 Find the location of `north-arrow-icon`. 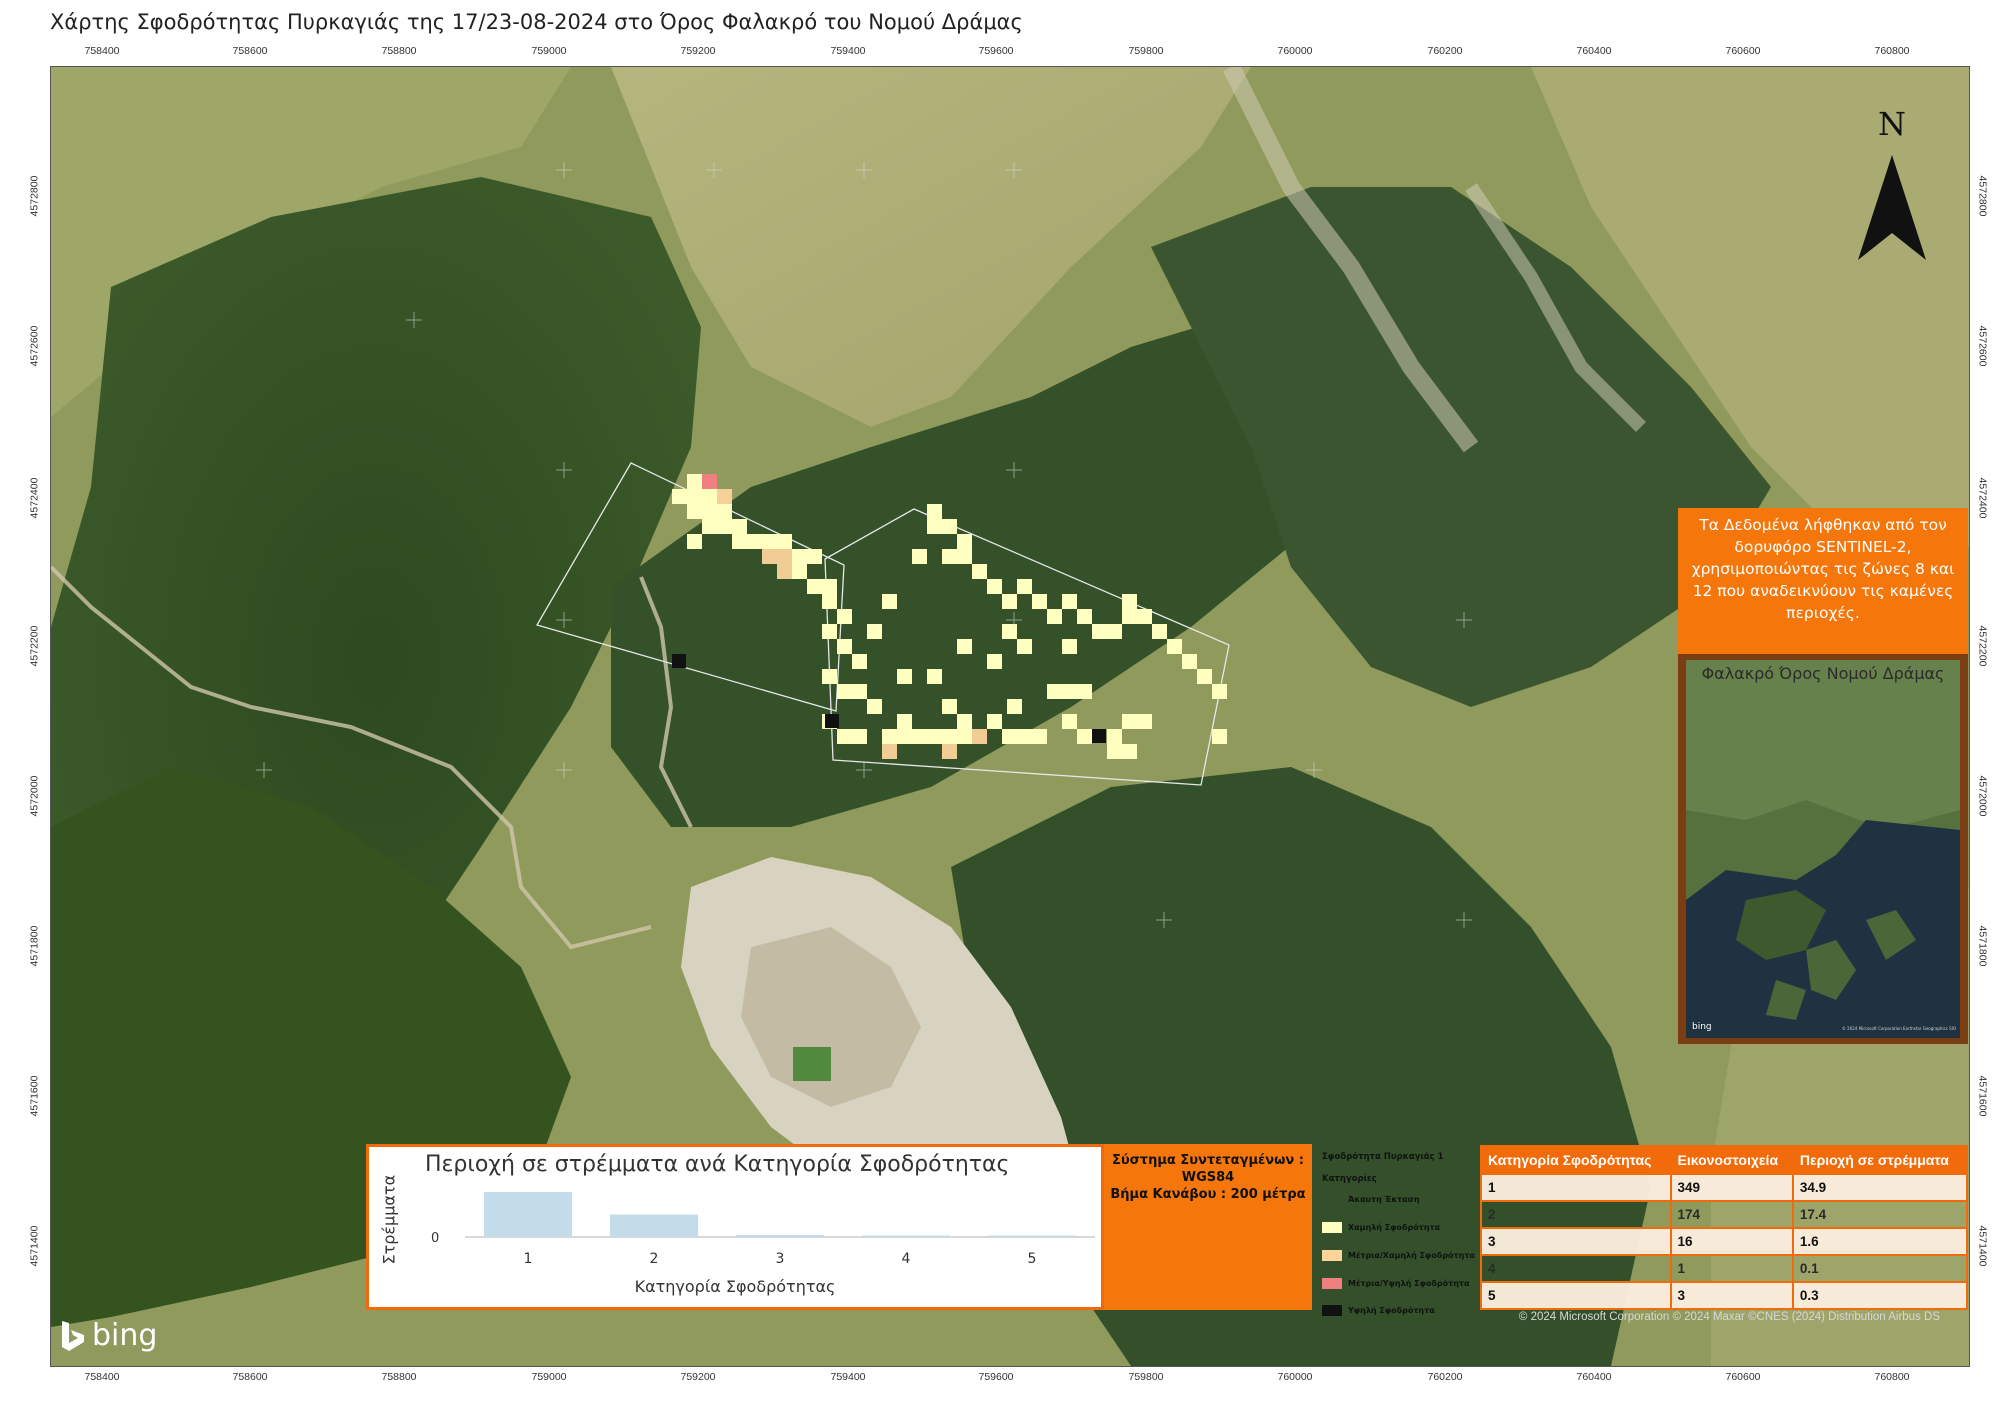

north-arrow-icon is located at coordinates (1892, 207).